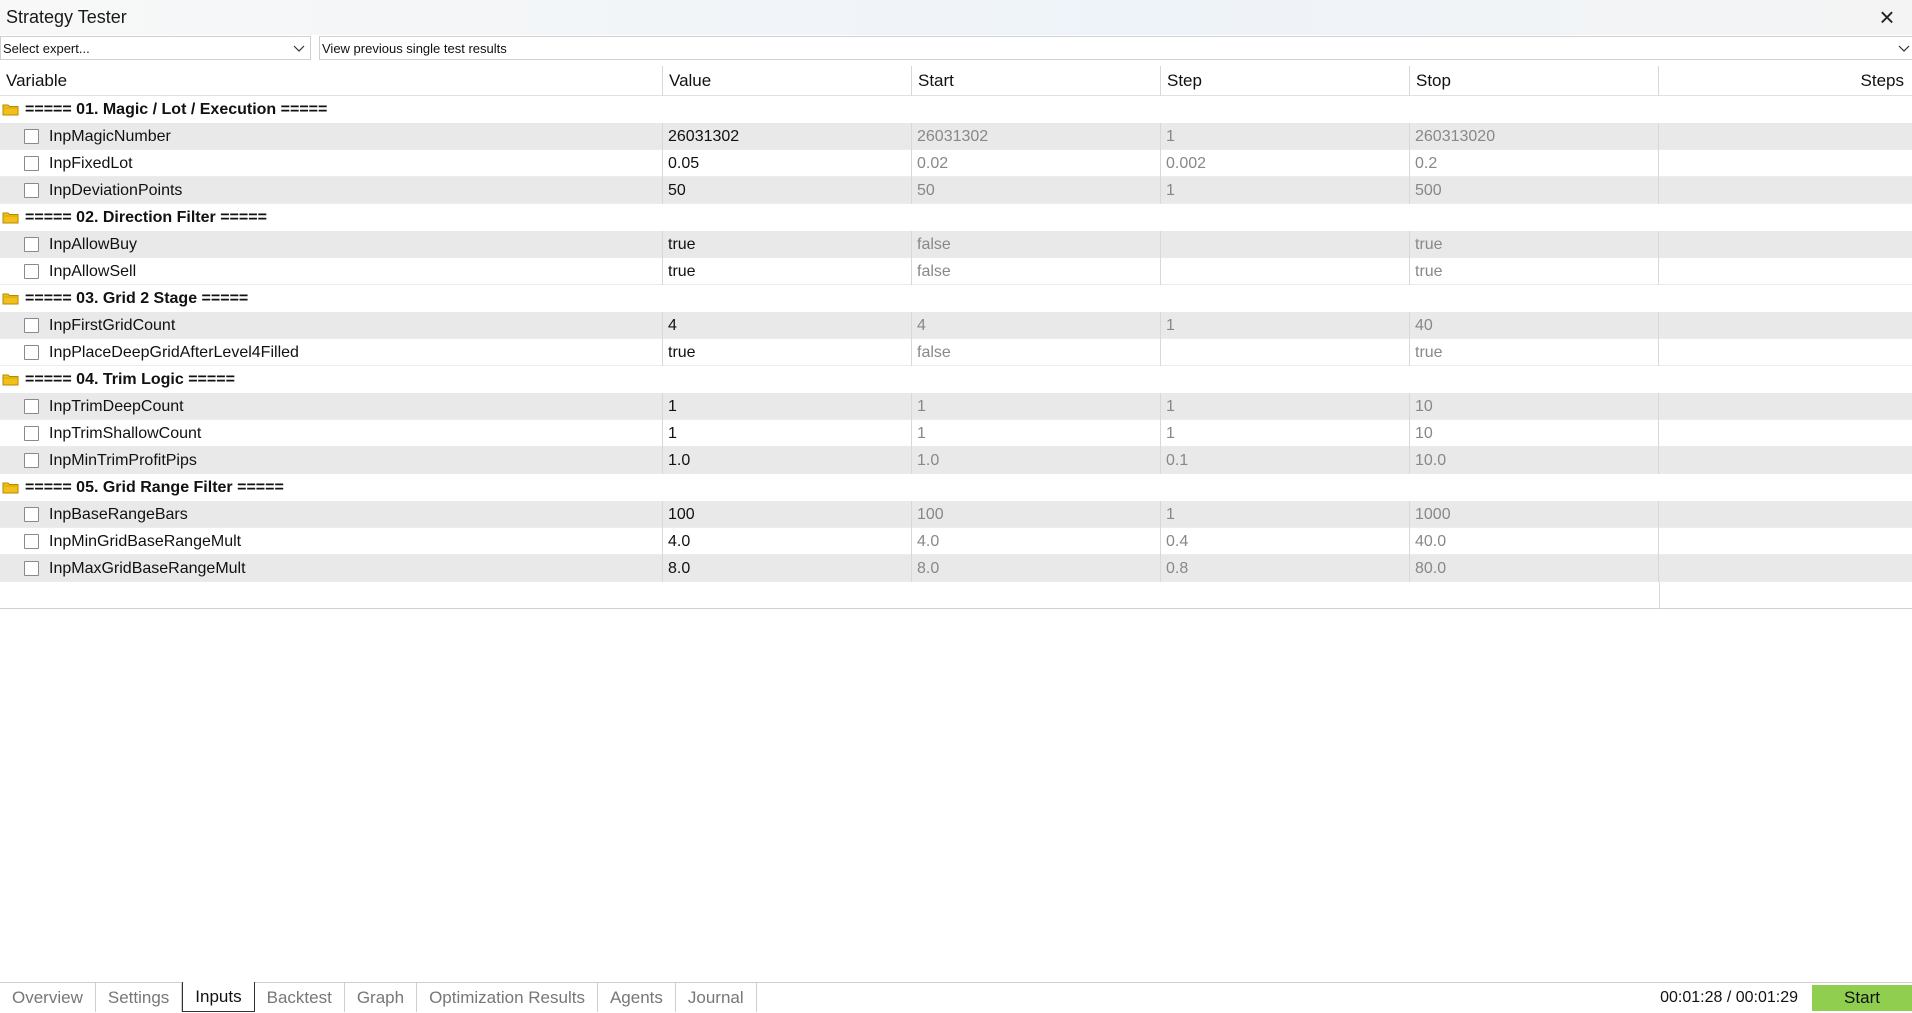  I want to click on value-cell: 4, so click(787, 325).